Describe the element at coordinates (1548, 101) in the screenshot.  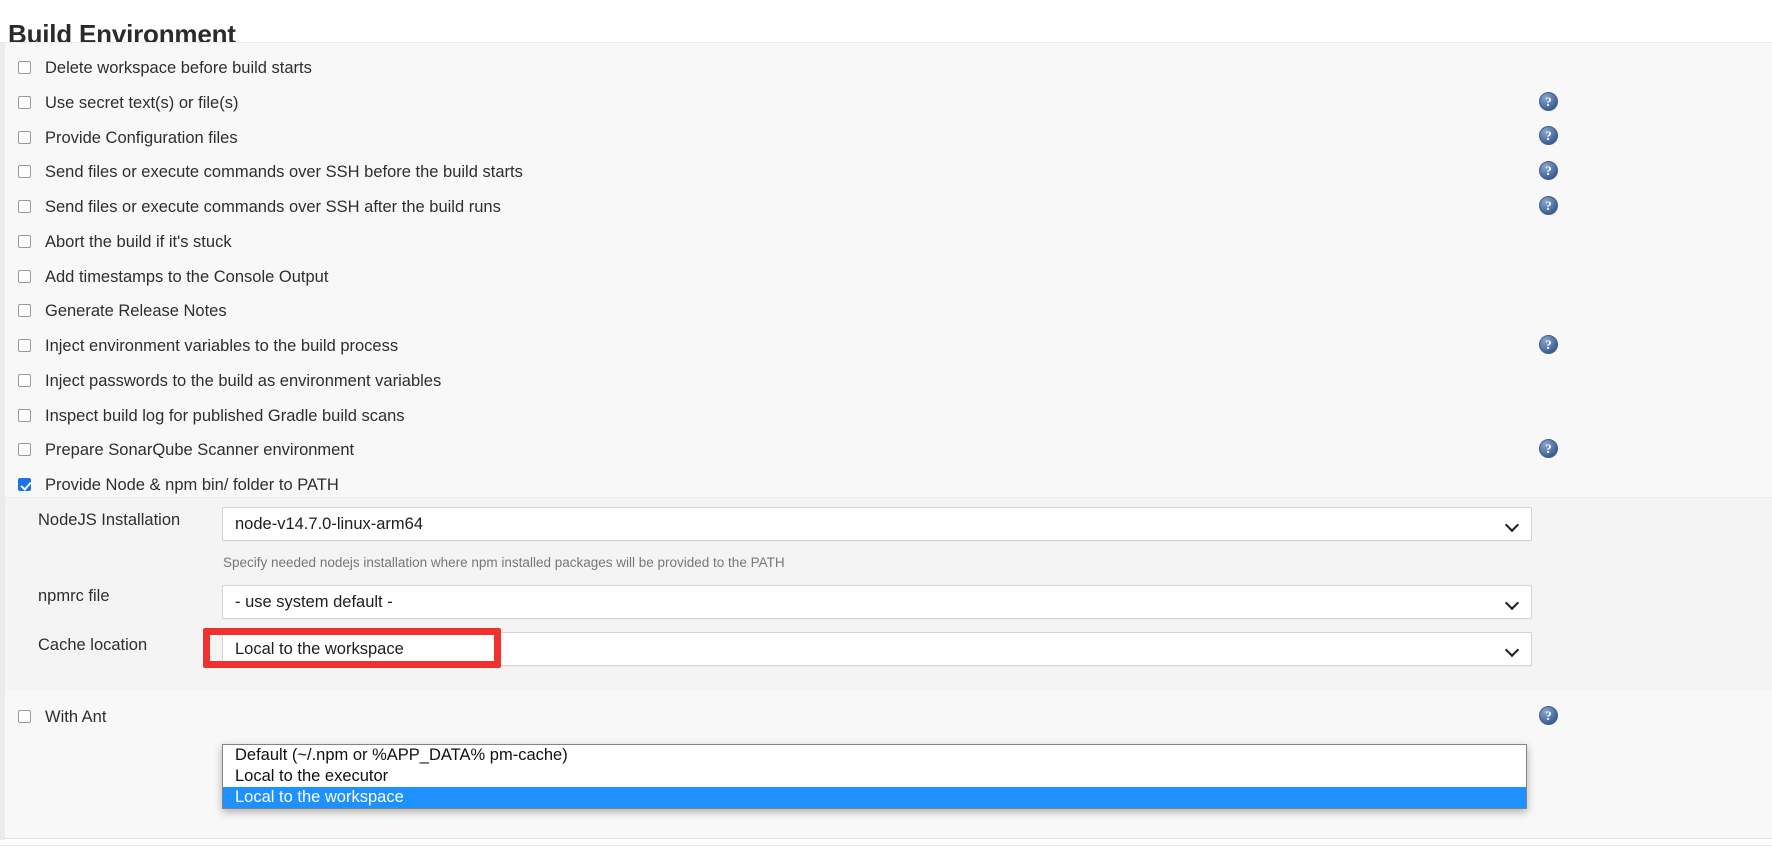
I see `help-icon-use-secret-text: ?` at that location.